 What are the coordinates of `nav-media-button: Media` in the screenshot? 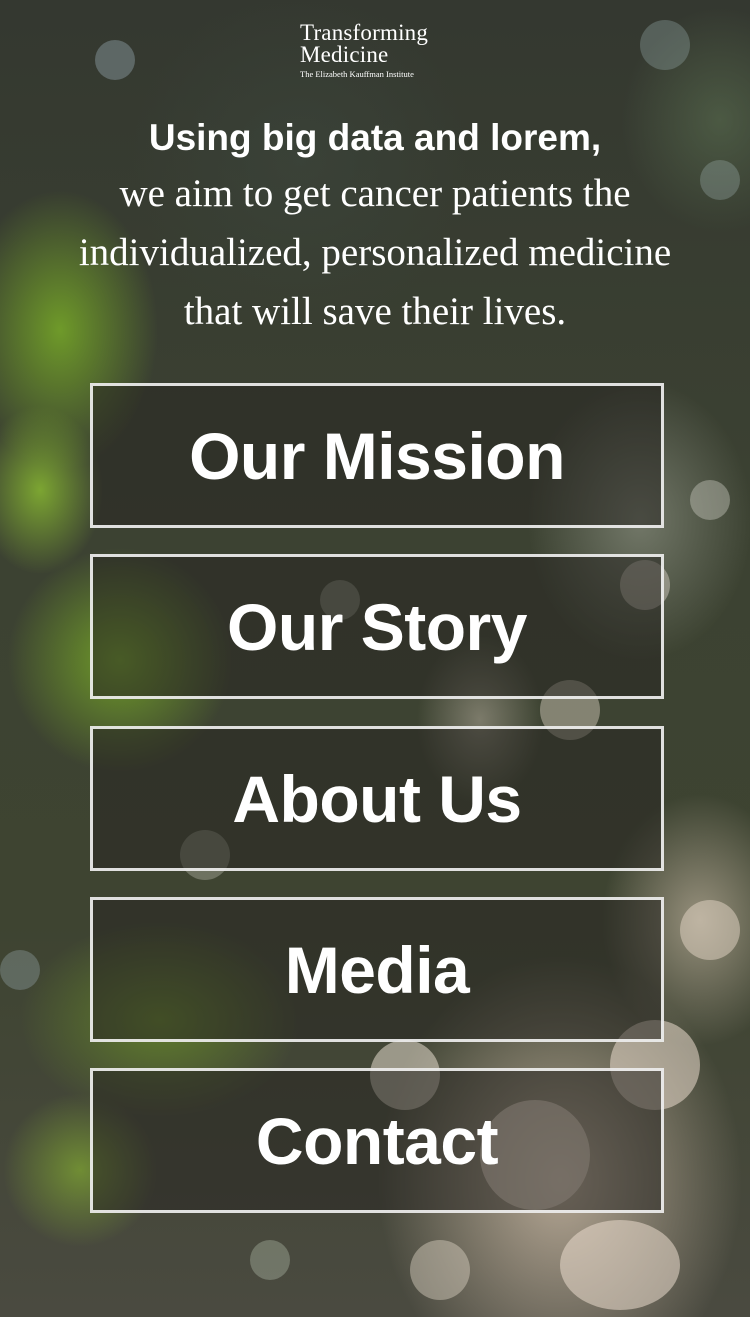 It's located at (377, 969).